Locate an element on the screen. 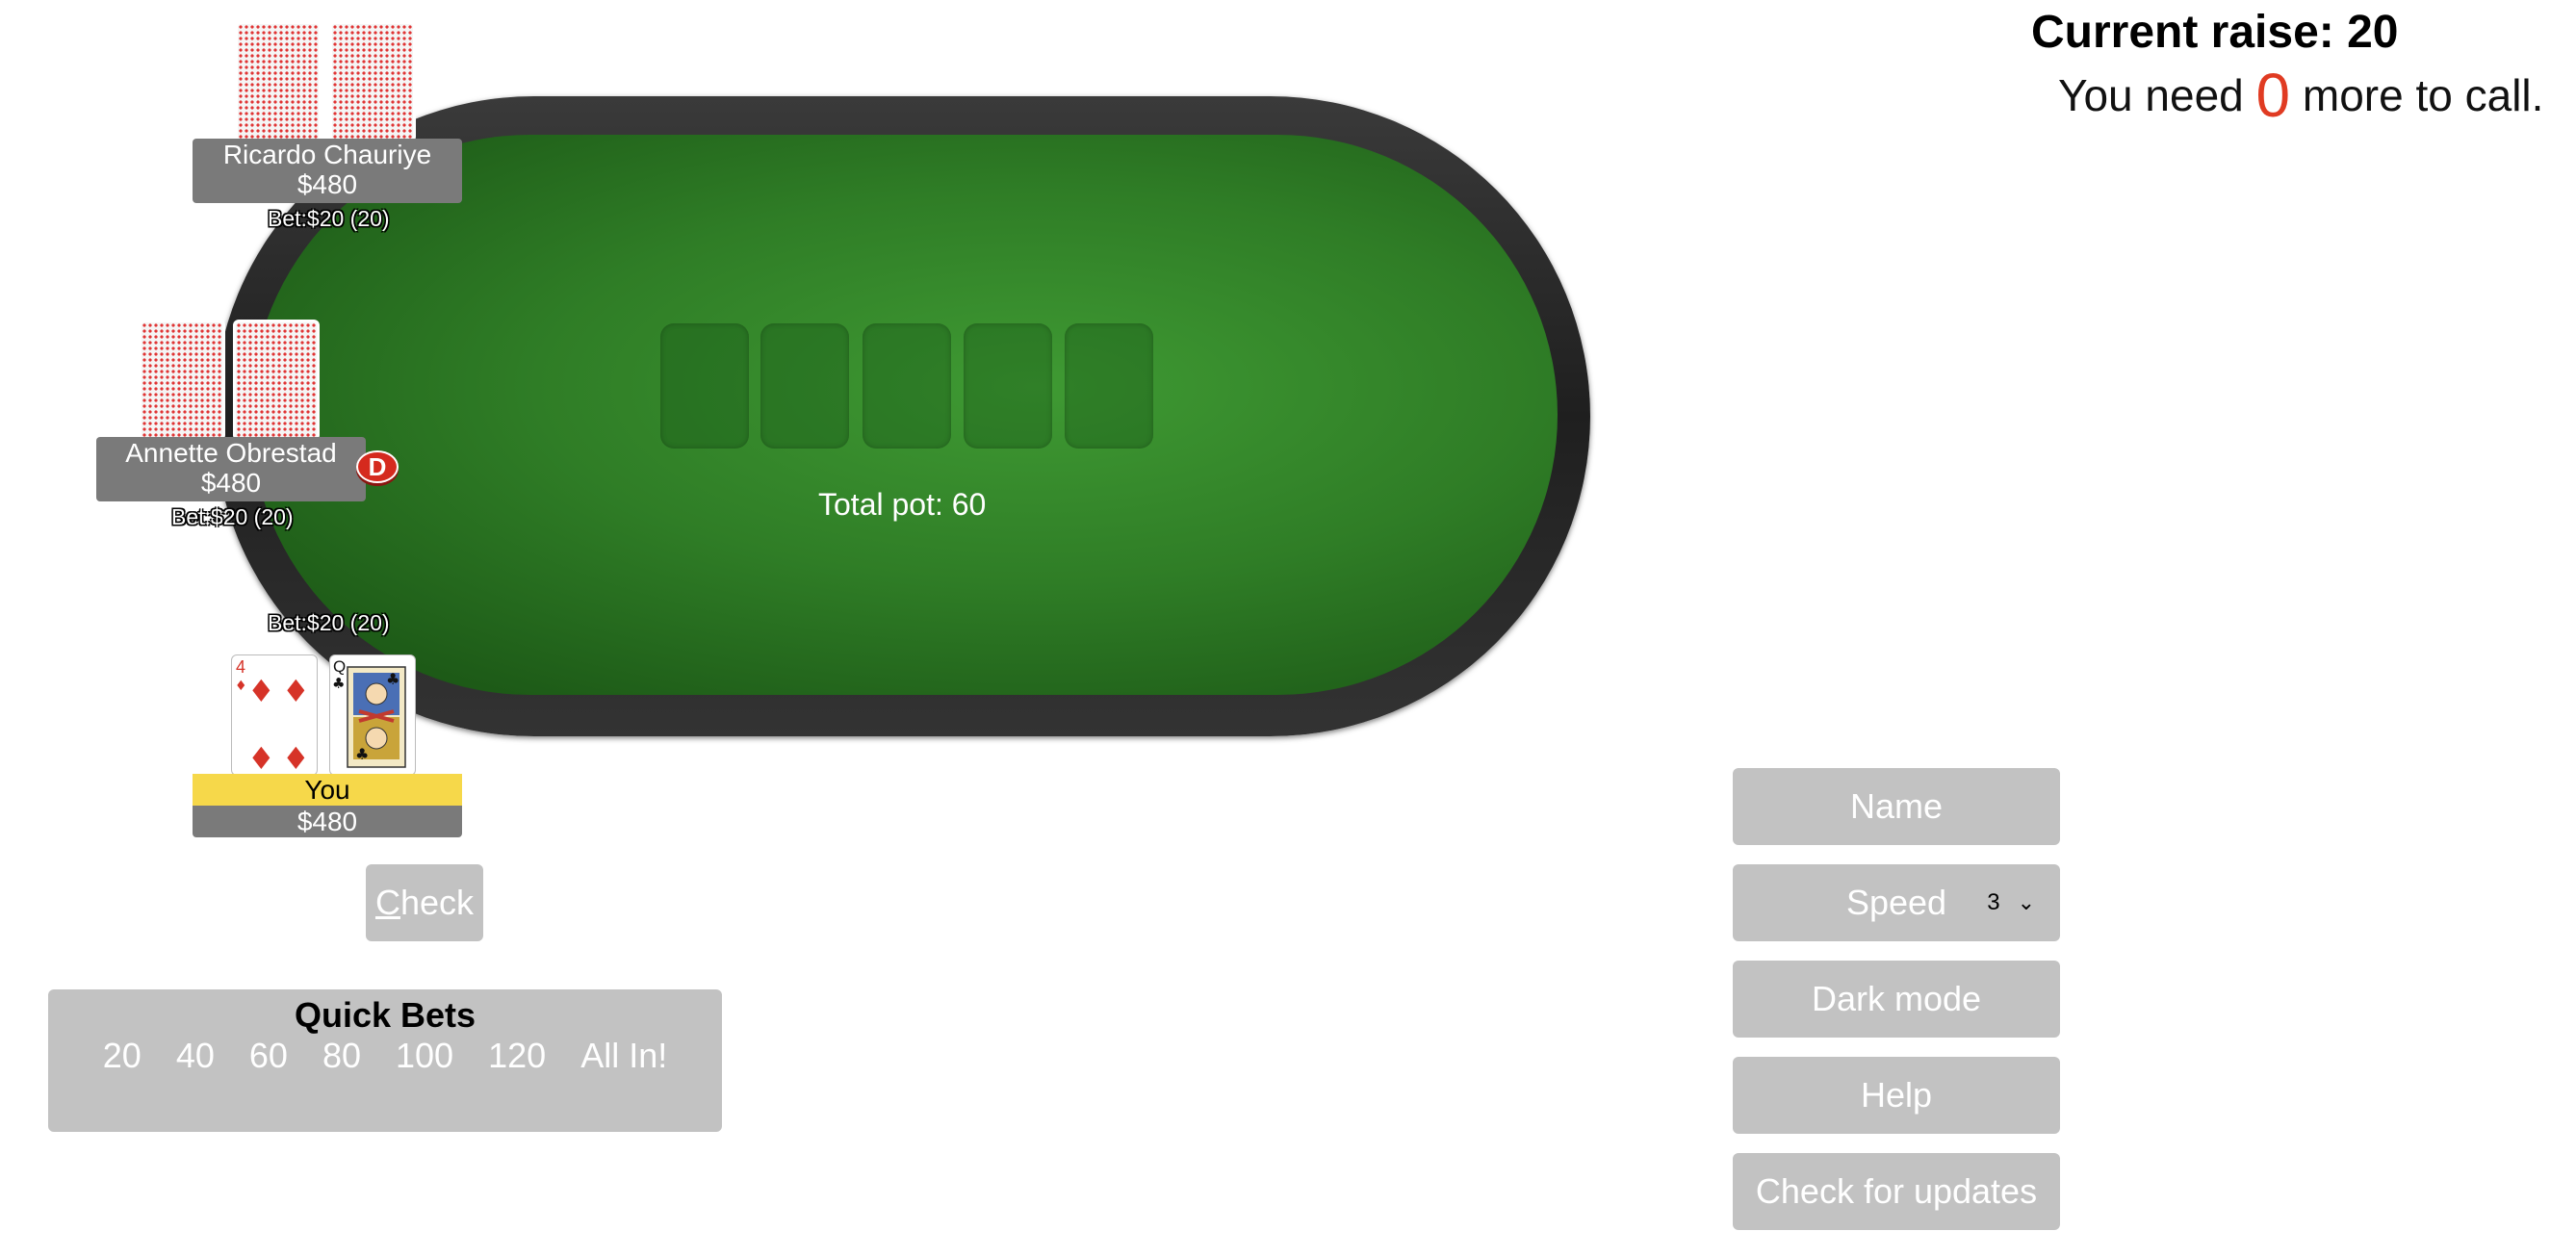 This screenshot has height=1257, width=2576. dark-mode-button: Dark mode is located at coordinates (1897, 999).